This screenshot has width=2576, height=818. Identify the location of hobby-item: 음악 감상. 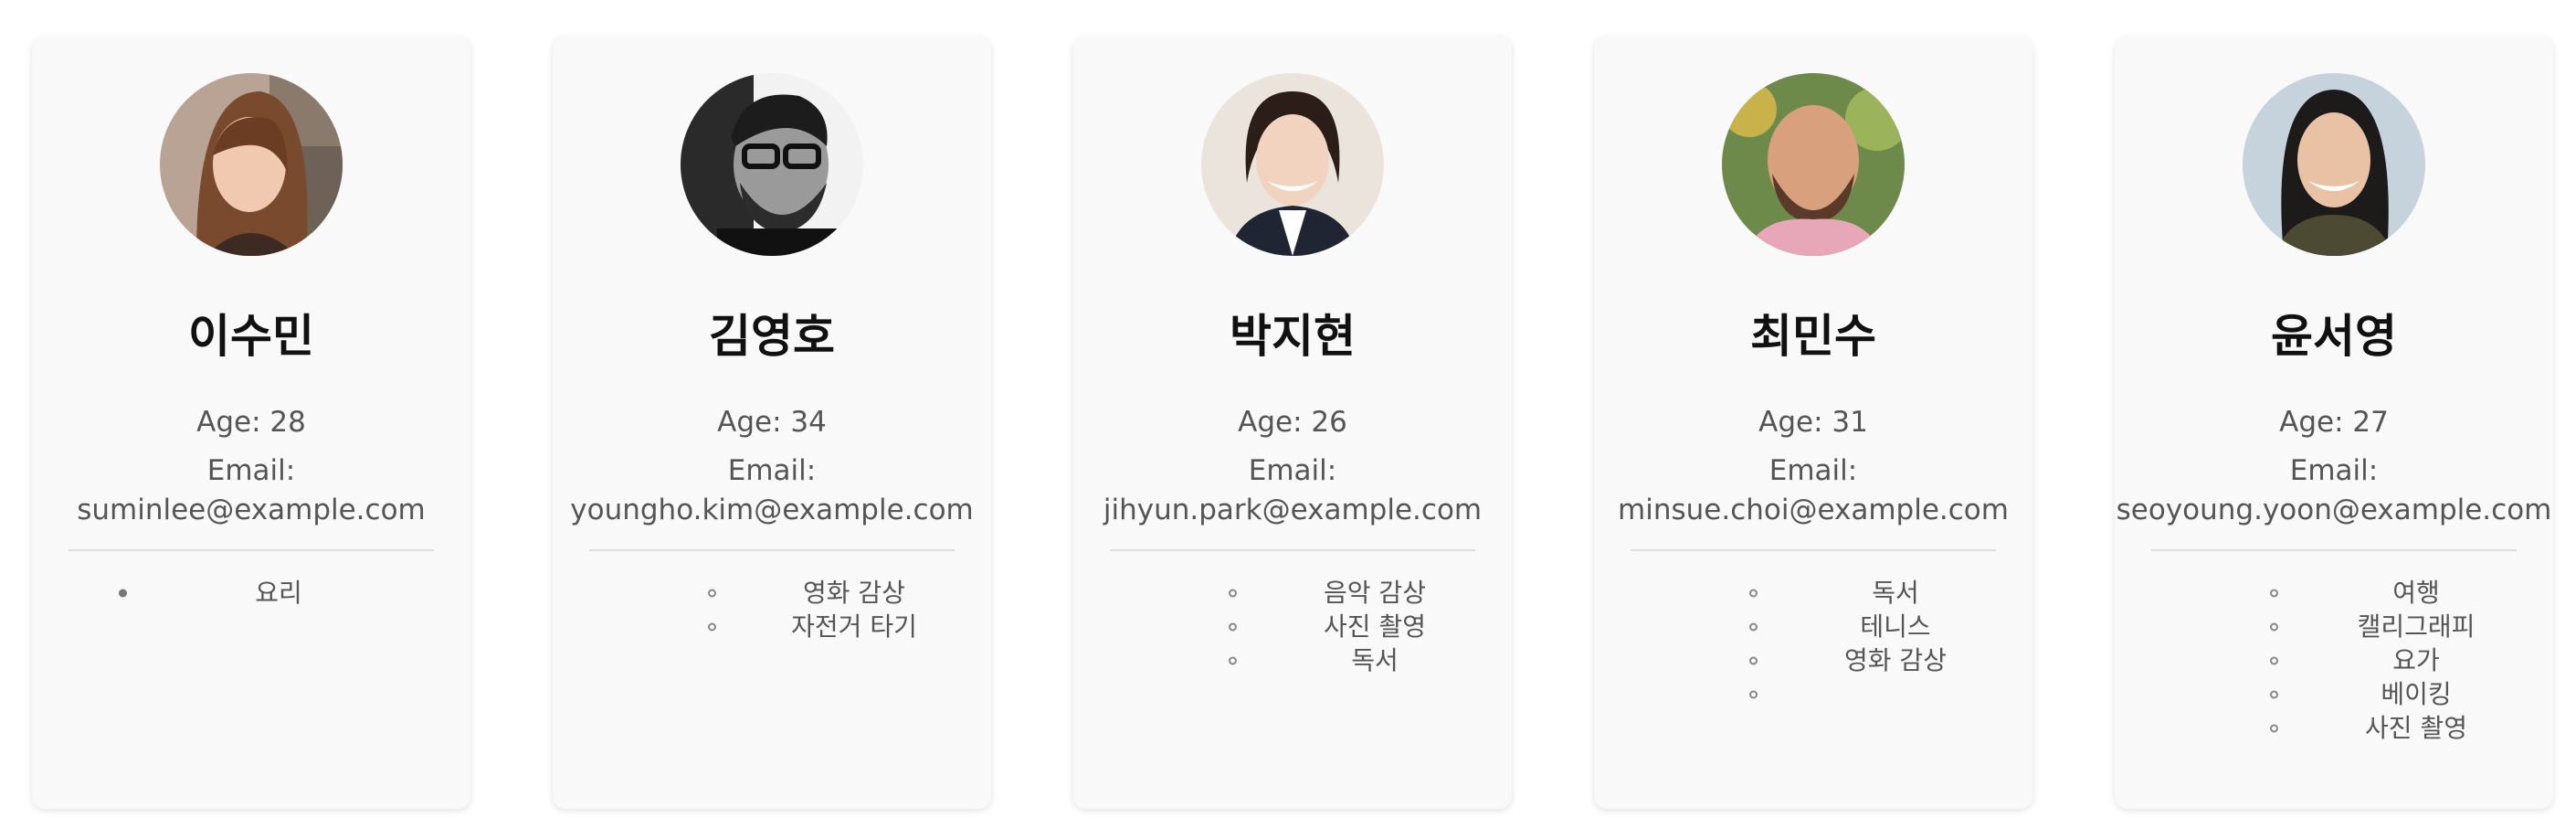
(1292, 593).